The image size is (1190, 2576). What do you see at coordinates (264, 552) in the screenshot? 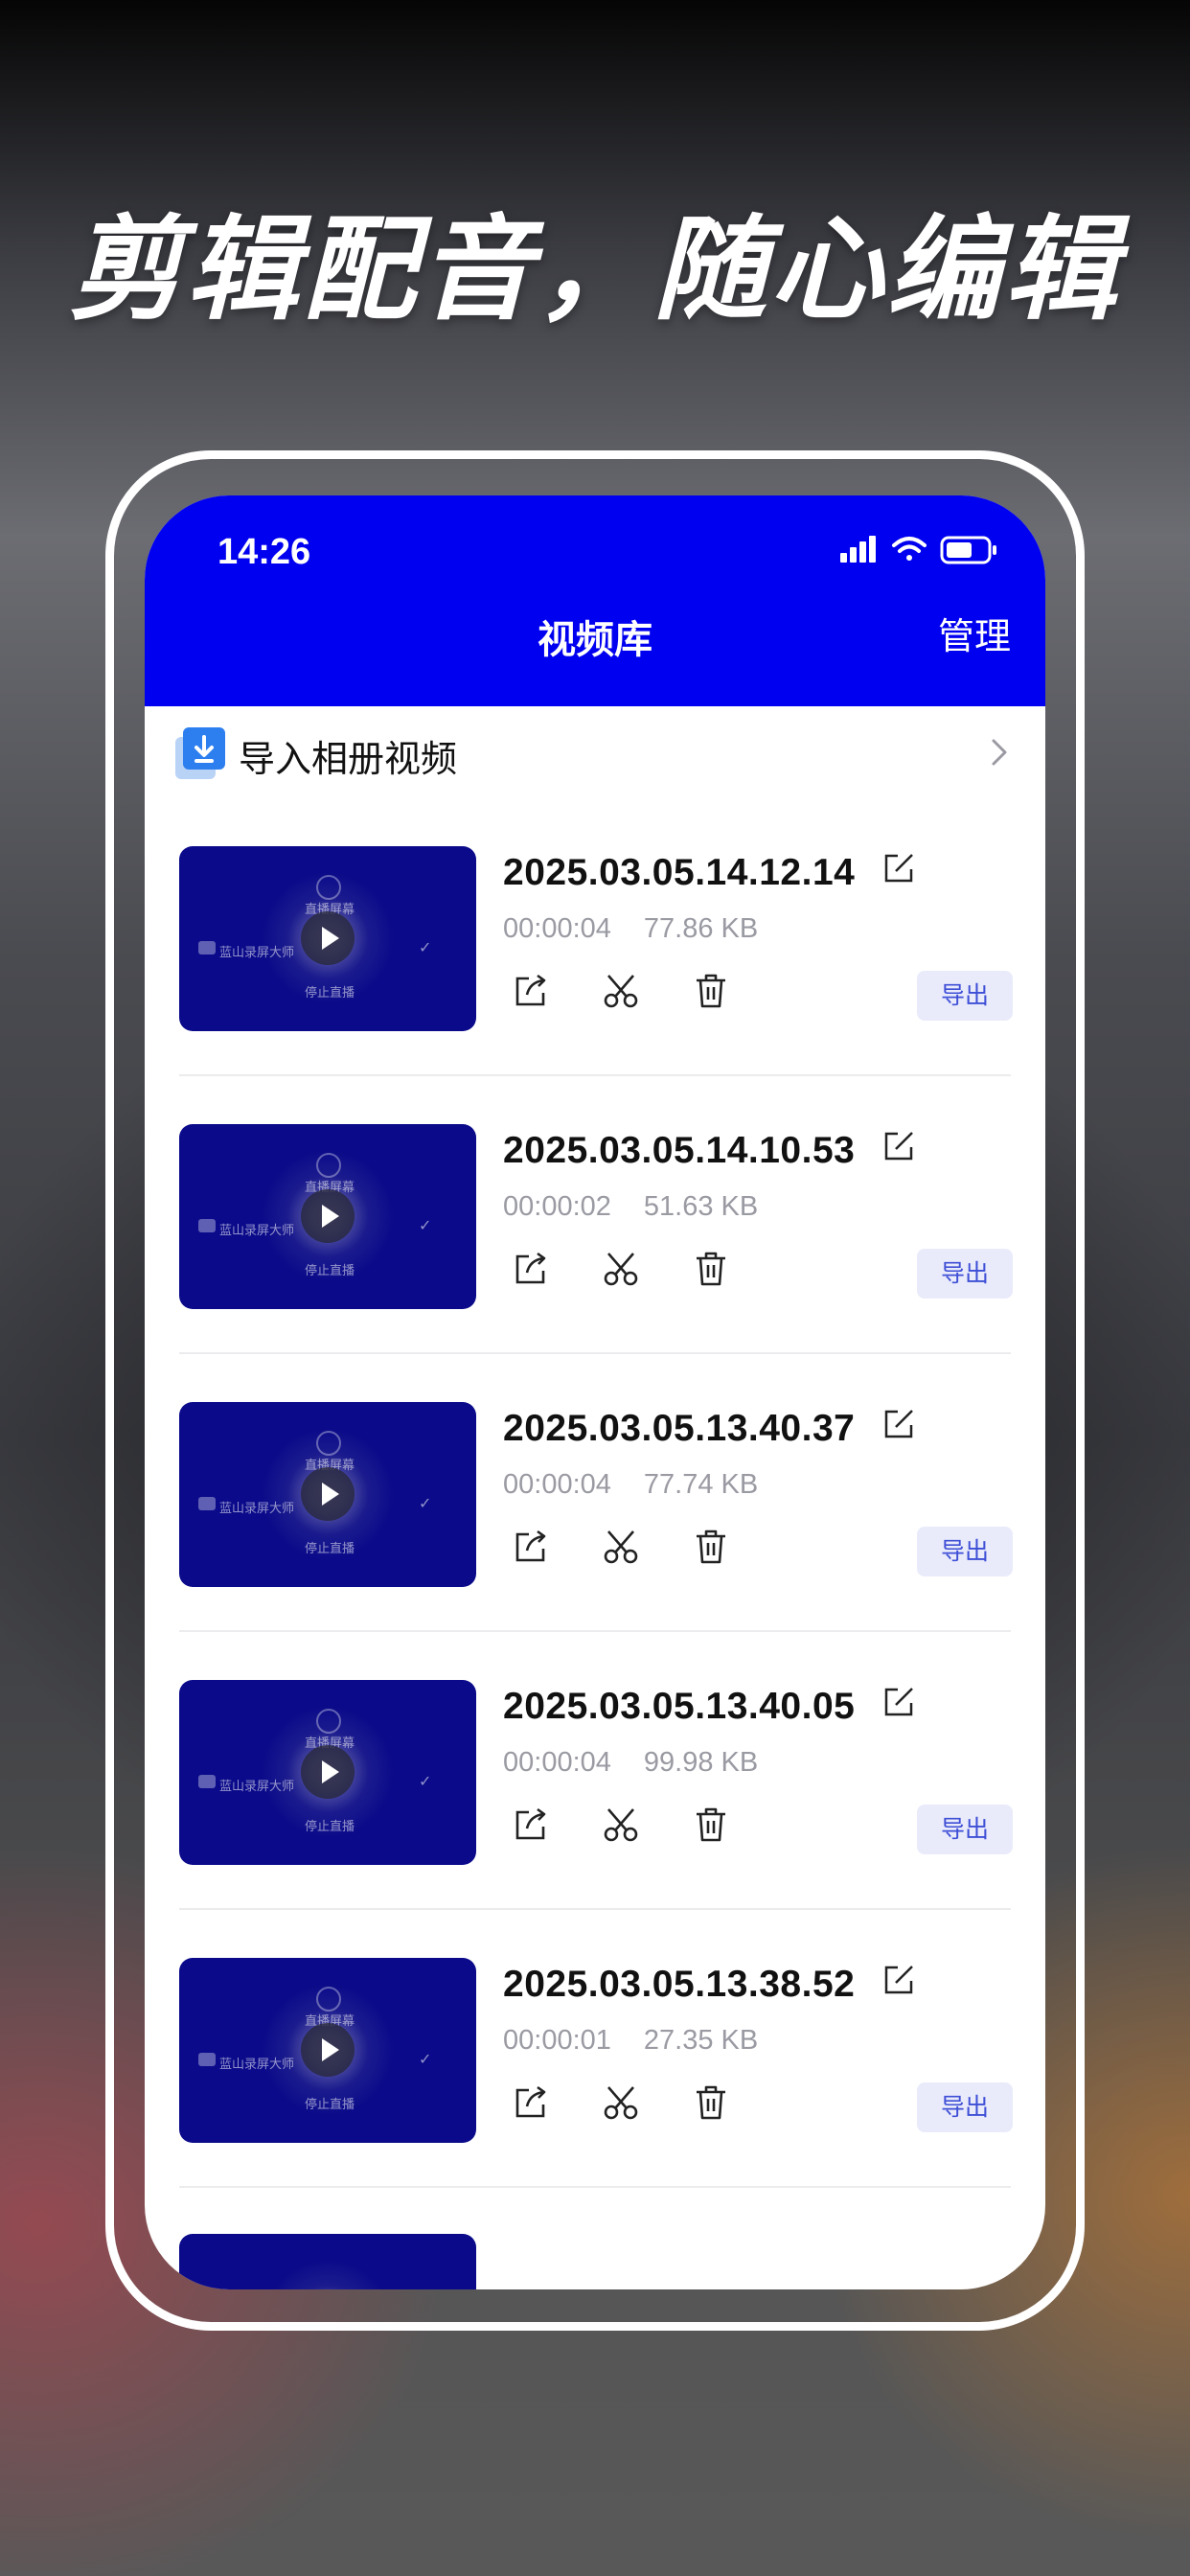
I see `status-time: 14:26` at bounding box center [264, 552].